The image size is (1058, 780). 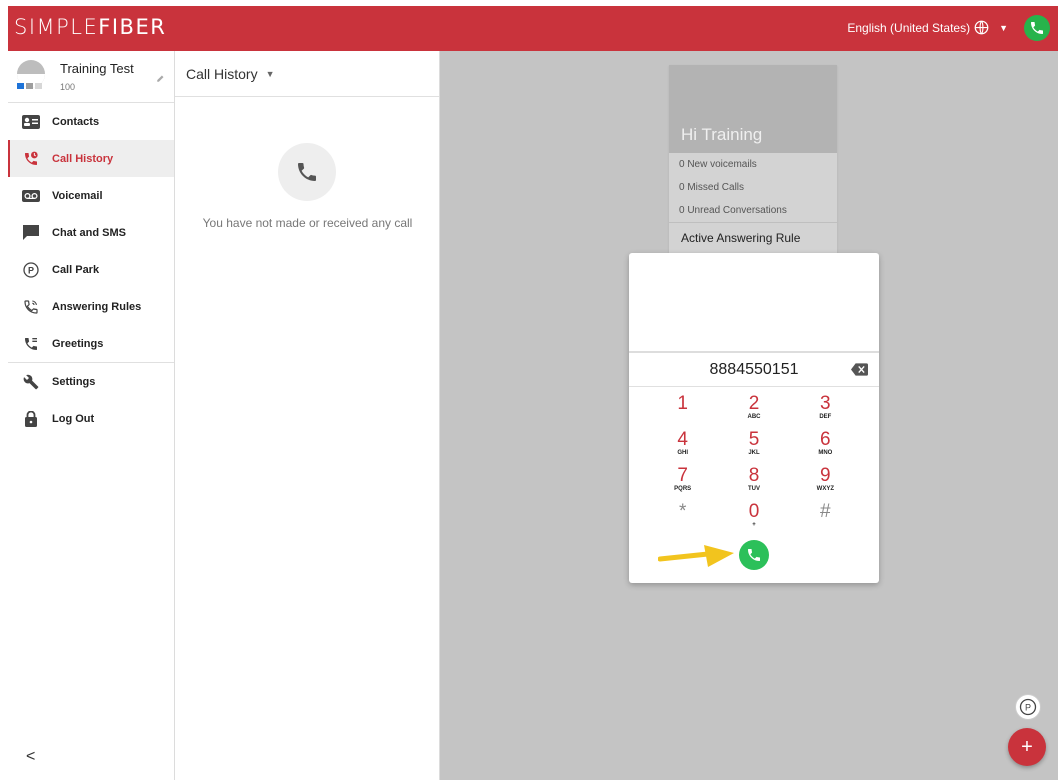 What do you see at coordinates (682, 511) in the screenshot?
I see `key-digit: *` at bounding box center [682, 511].